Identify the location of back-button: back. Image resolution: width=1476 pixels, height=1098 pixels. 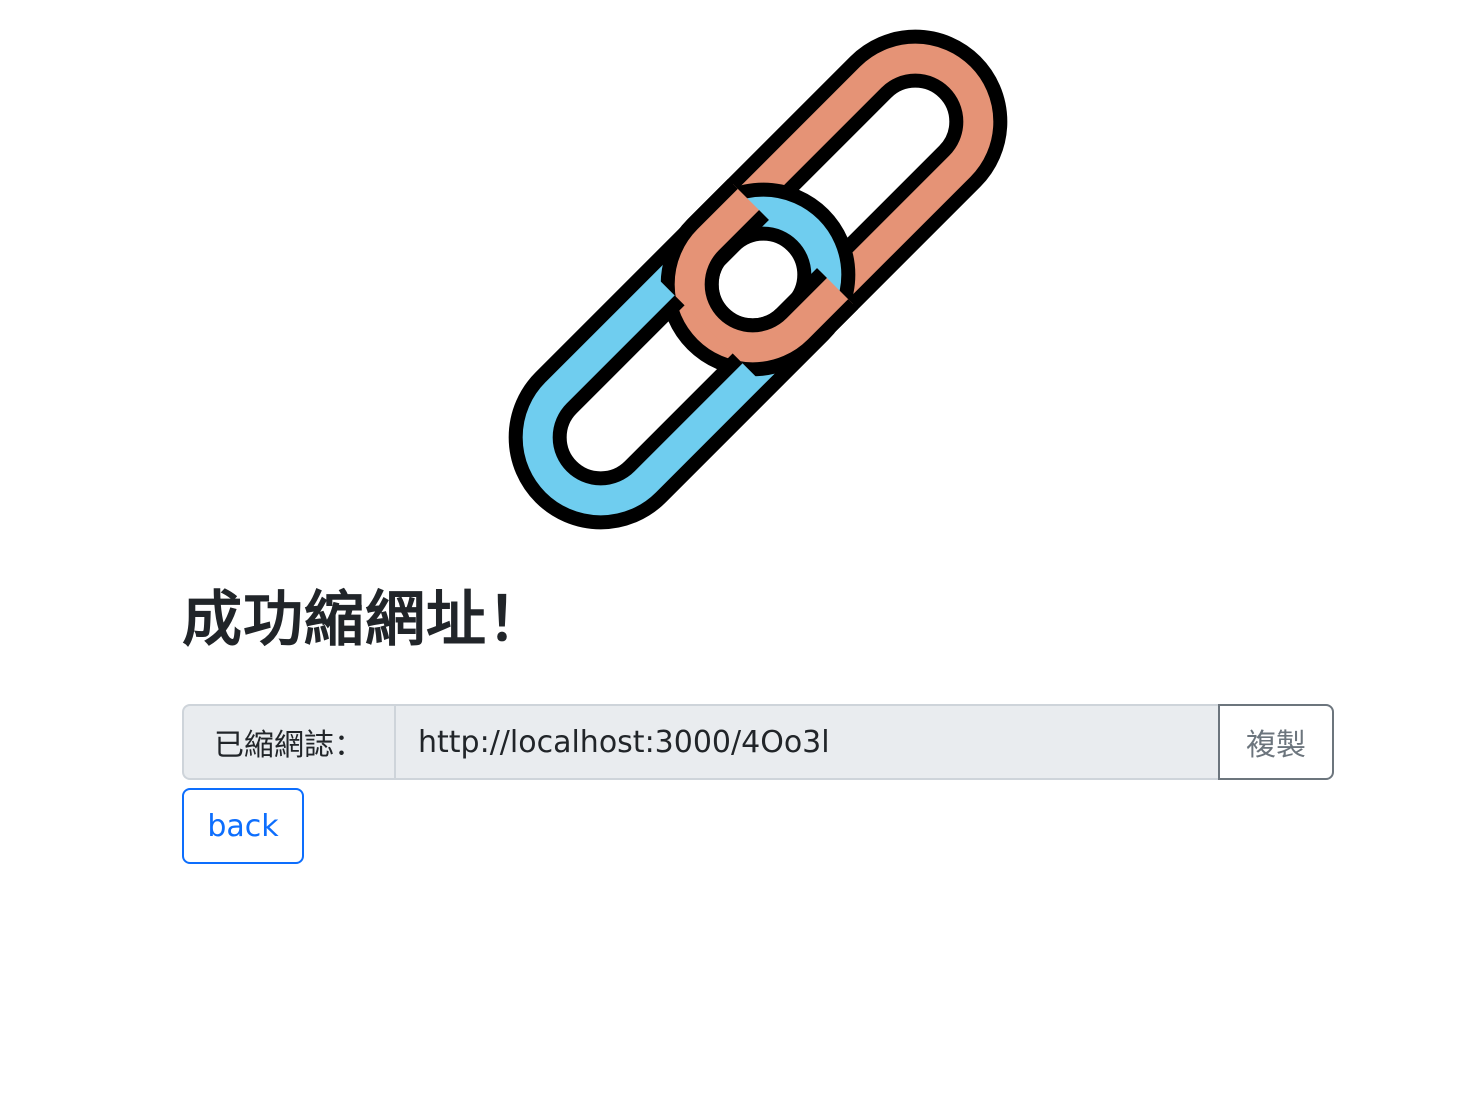
(243, 826).